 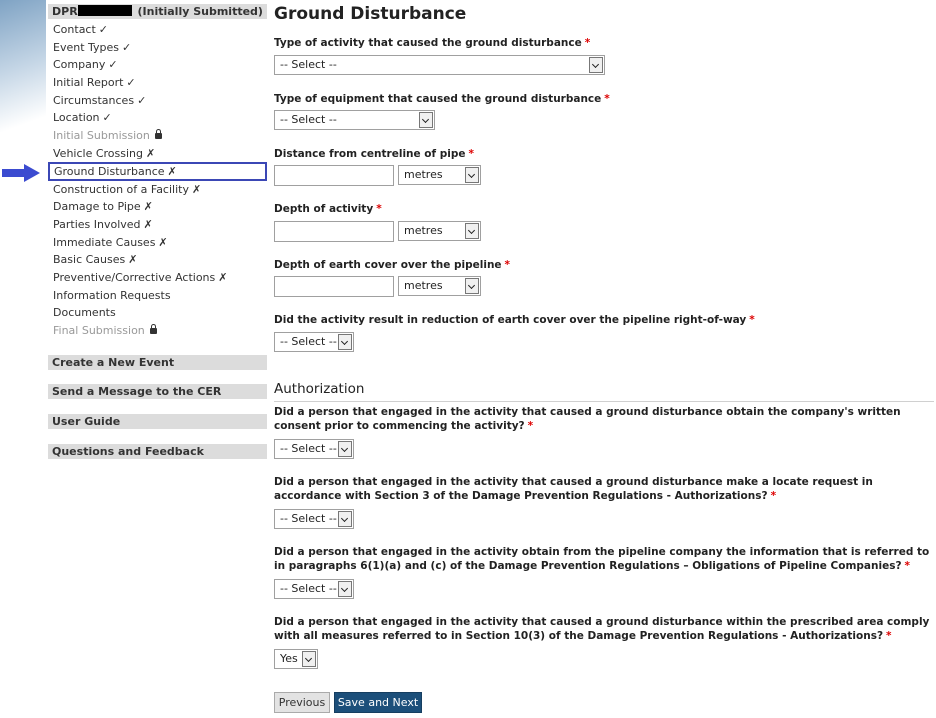 I want to click on question-depth-cover: Depth of earth cover over the pipeline *, so click(x=392, y=265).